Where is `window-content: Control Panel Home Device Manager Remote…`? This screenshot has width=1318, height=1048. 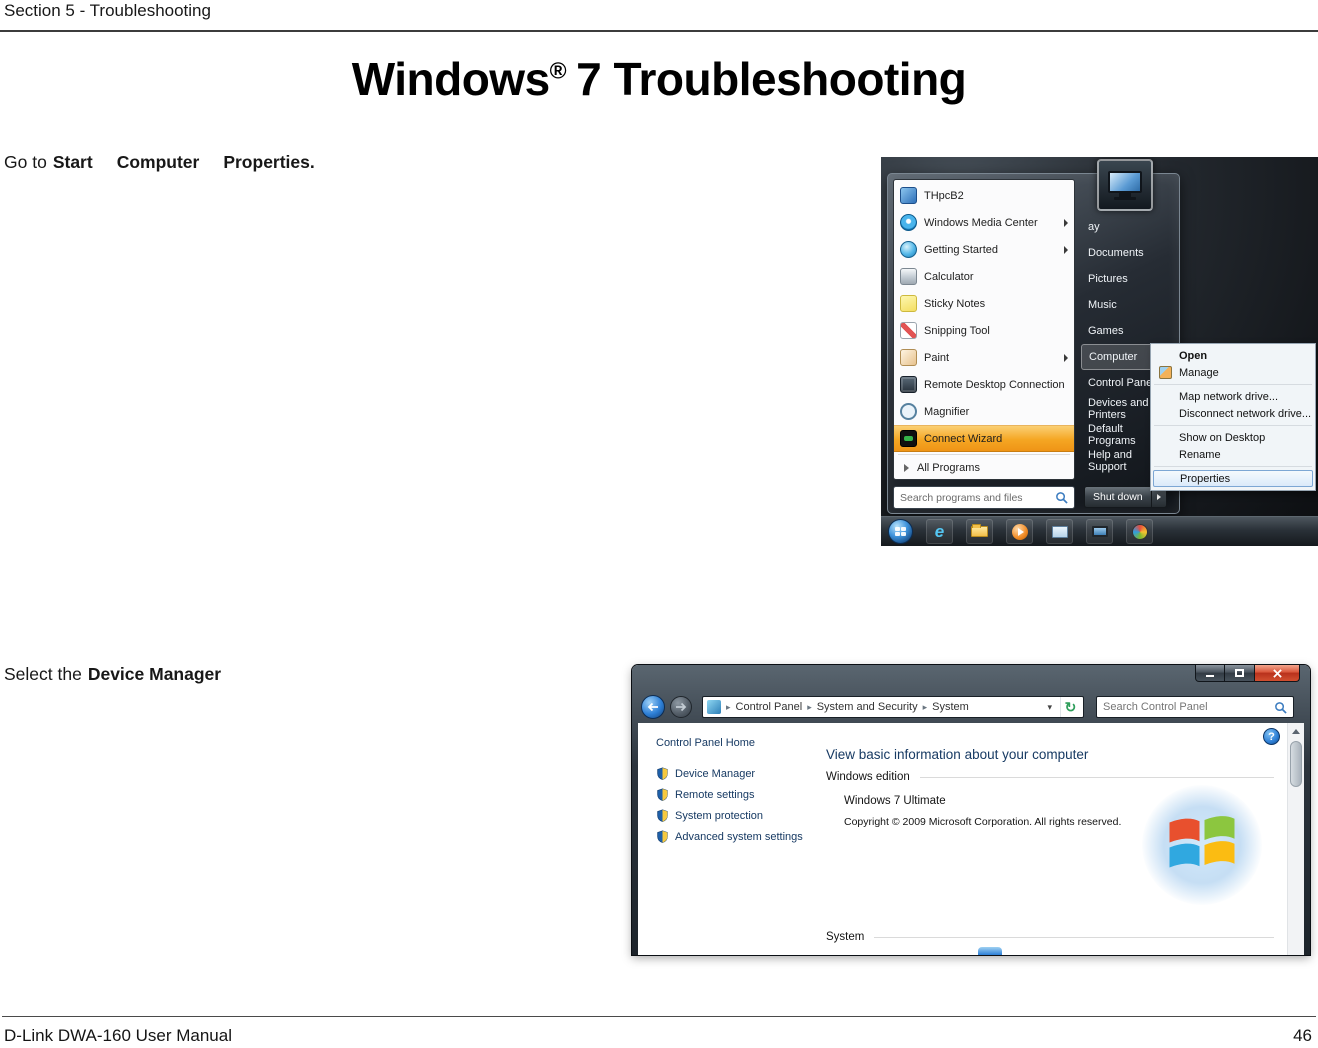 window-content: Control Panel Home Device Manager Remote… is located at coordinates (971, 839).